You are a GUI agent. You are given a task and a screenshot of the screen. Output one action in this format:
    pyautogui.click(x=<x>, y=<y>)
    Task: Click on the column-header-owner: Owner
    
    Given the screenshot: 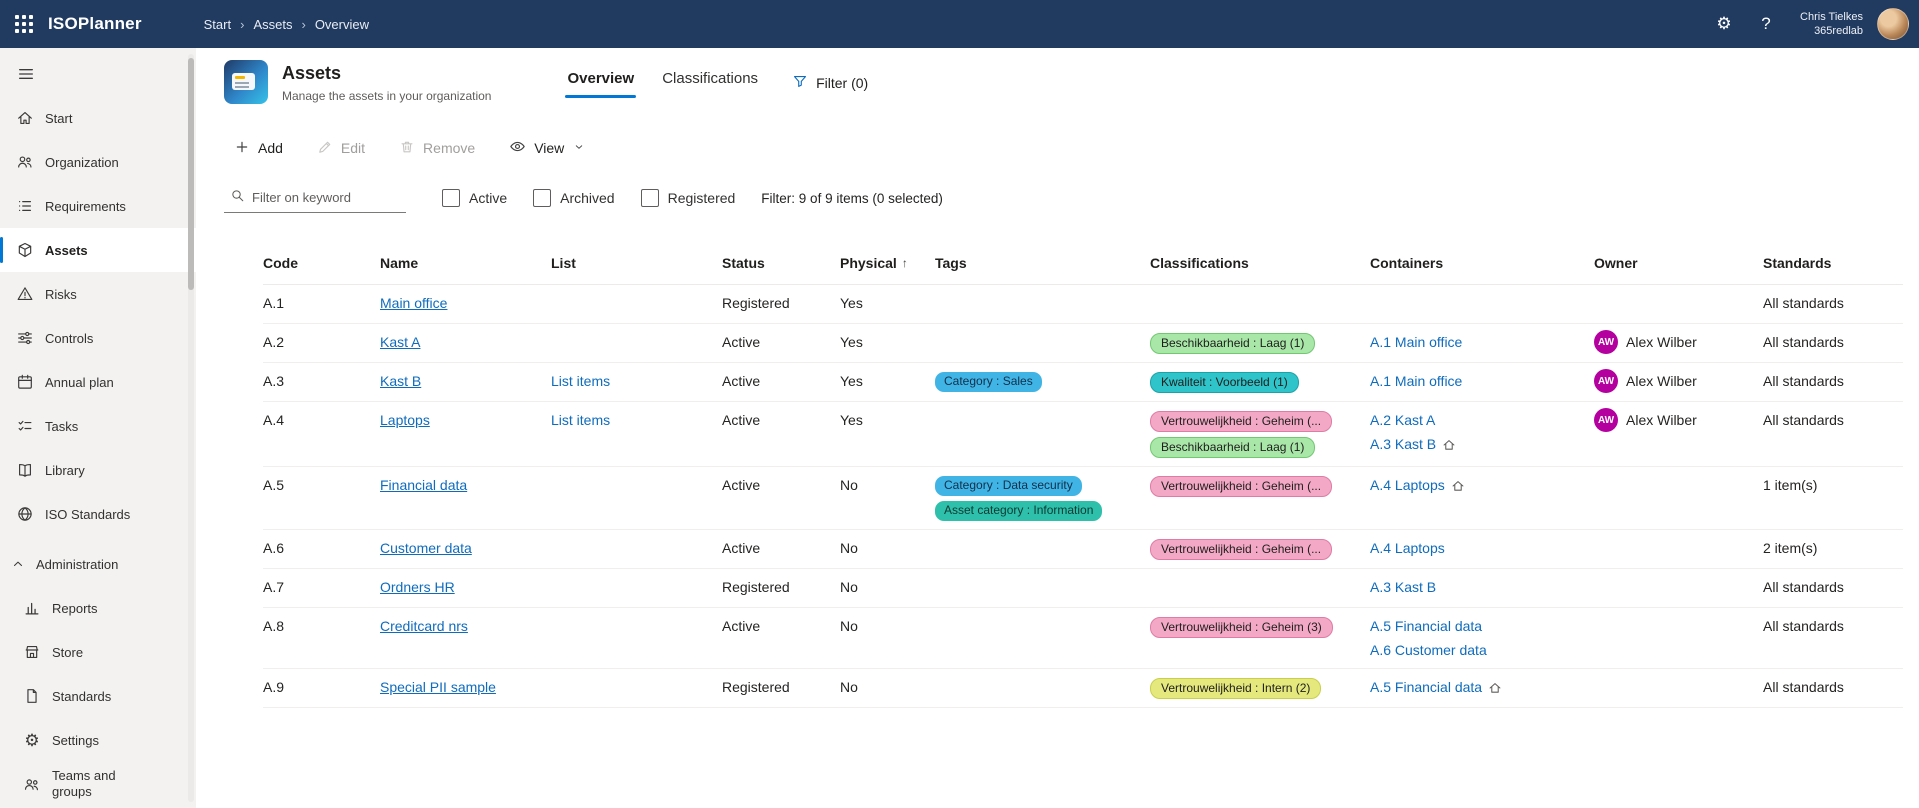 What is the action you would take?
    pyautogui.click(x=1678, y=263)
    